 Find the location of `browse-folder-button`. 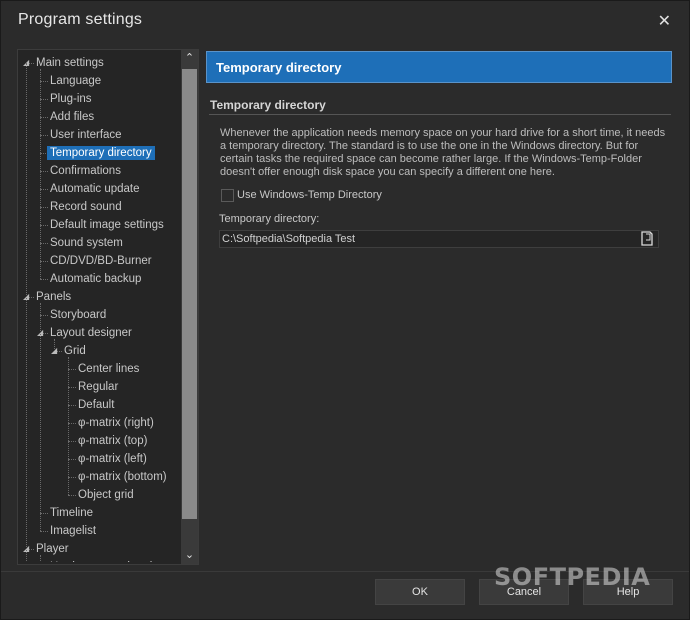

browse-folder-button is located at coordinates (647, 239).